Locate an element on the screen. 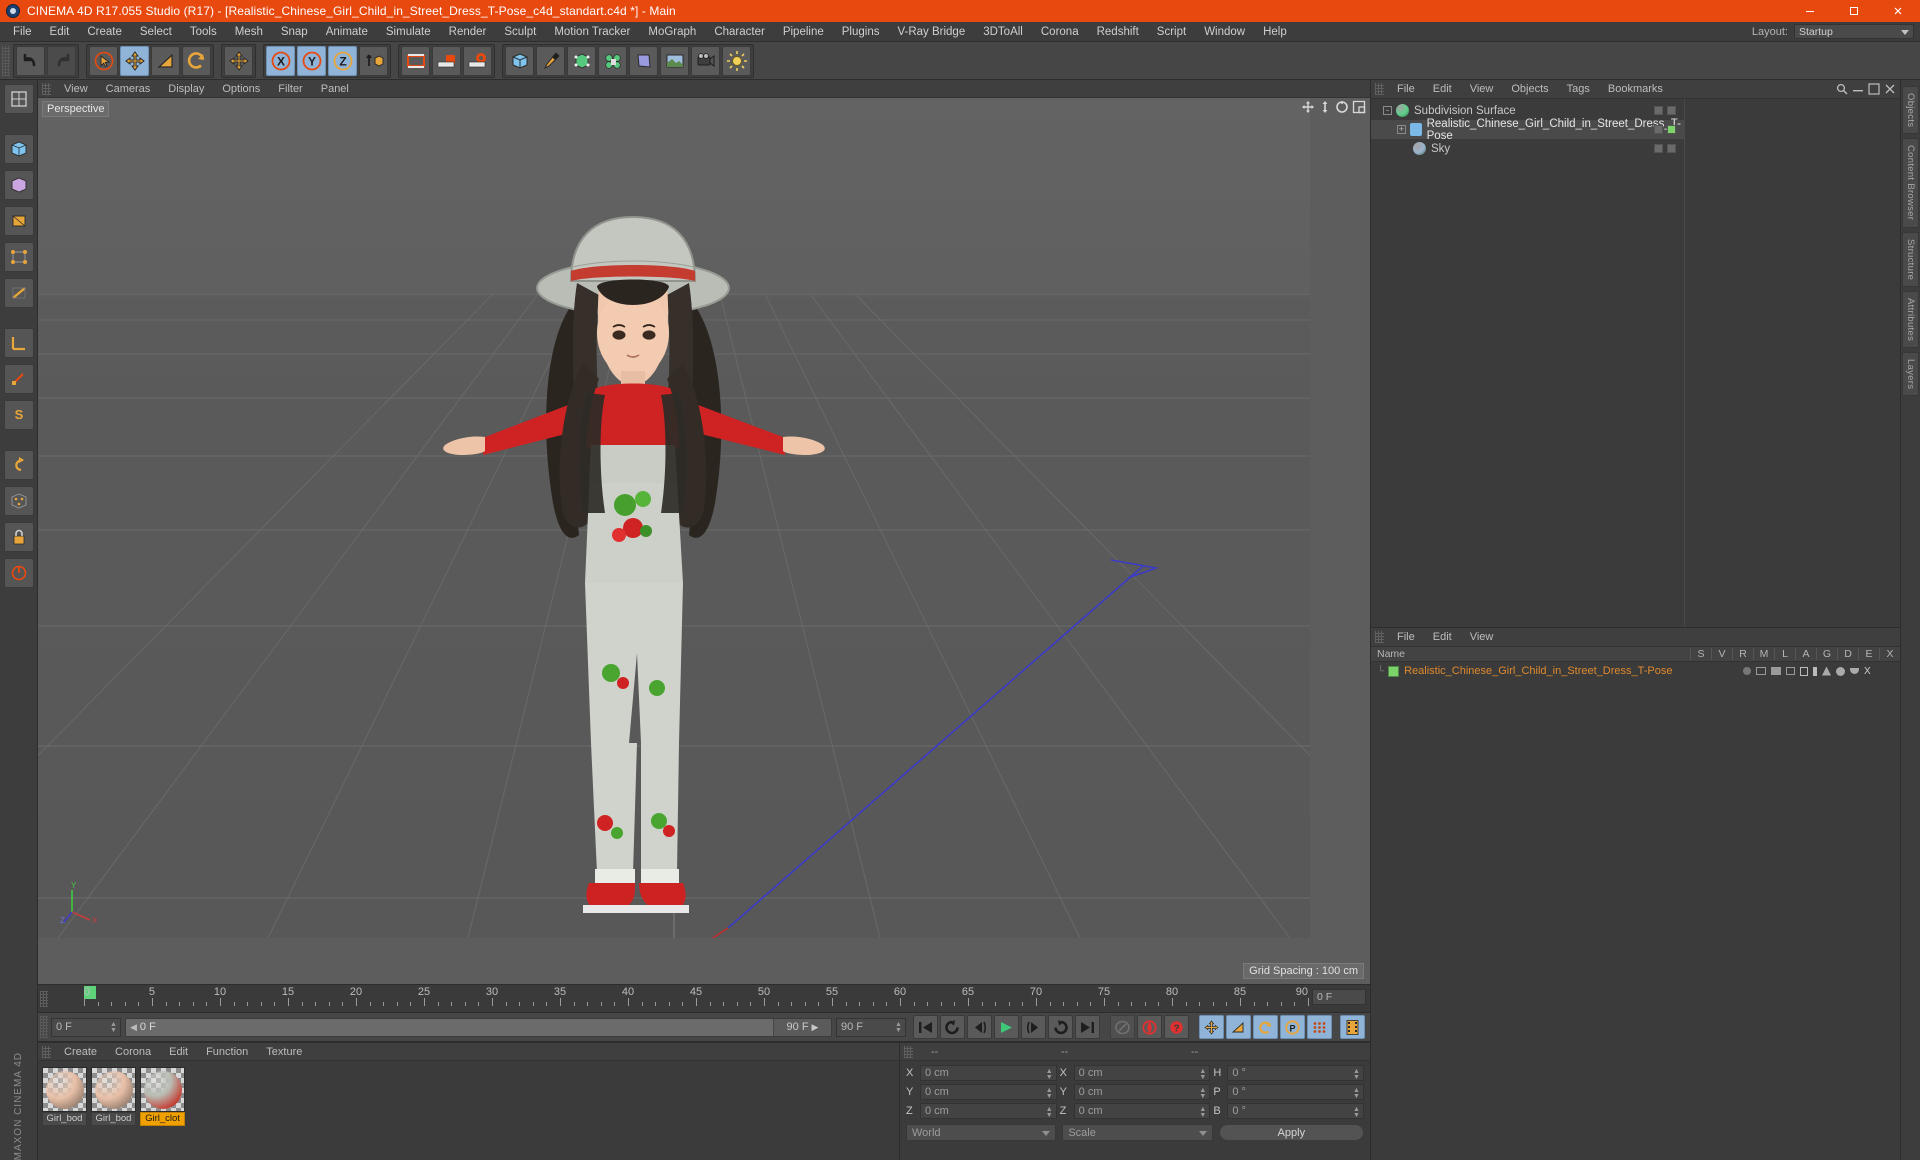 The width and height of the screenshot is (1920, 1160). scale-tool-icon is located at coordinates (165, 60).